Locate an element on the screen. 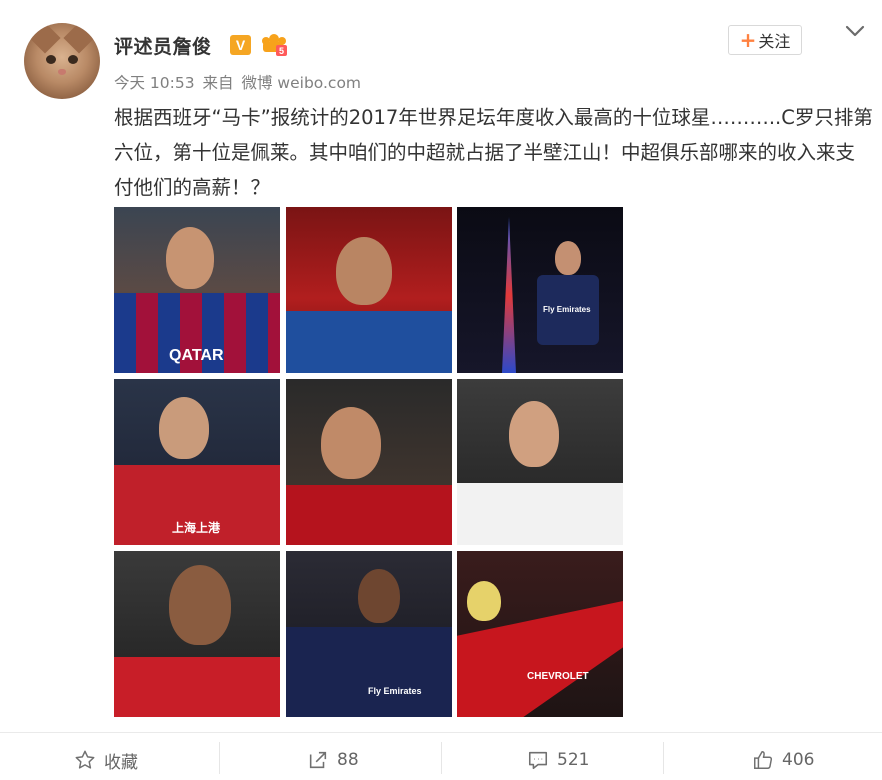 Image resolution: width=882 pixels, height=780 pixels. avatar-cat-nose is located at coordinates (62, 72).